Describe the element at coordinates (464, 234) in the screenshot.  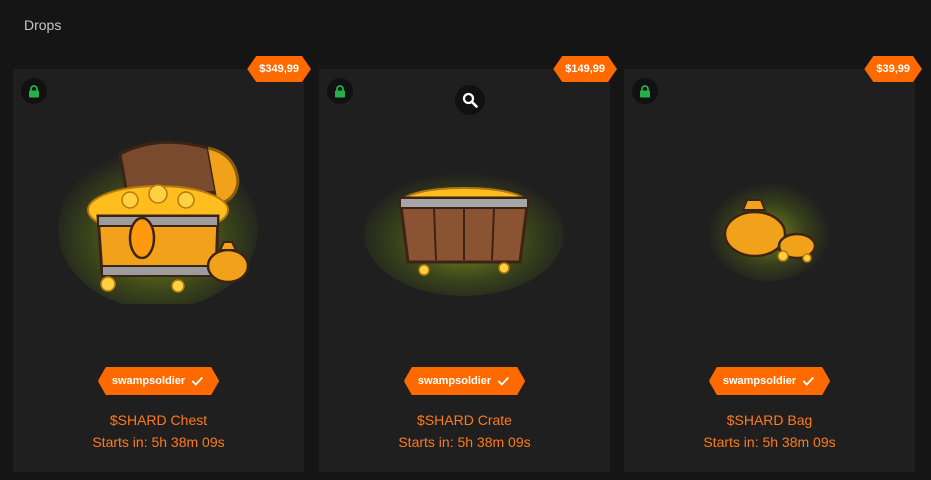
I see `crate-icon` at that location.